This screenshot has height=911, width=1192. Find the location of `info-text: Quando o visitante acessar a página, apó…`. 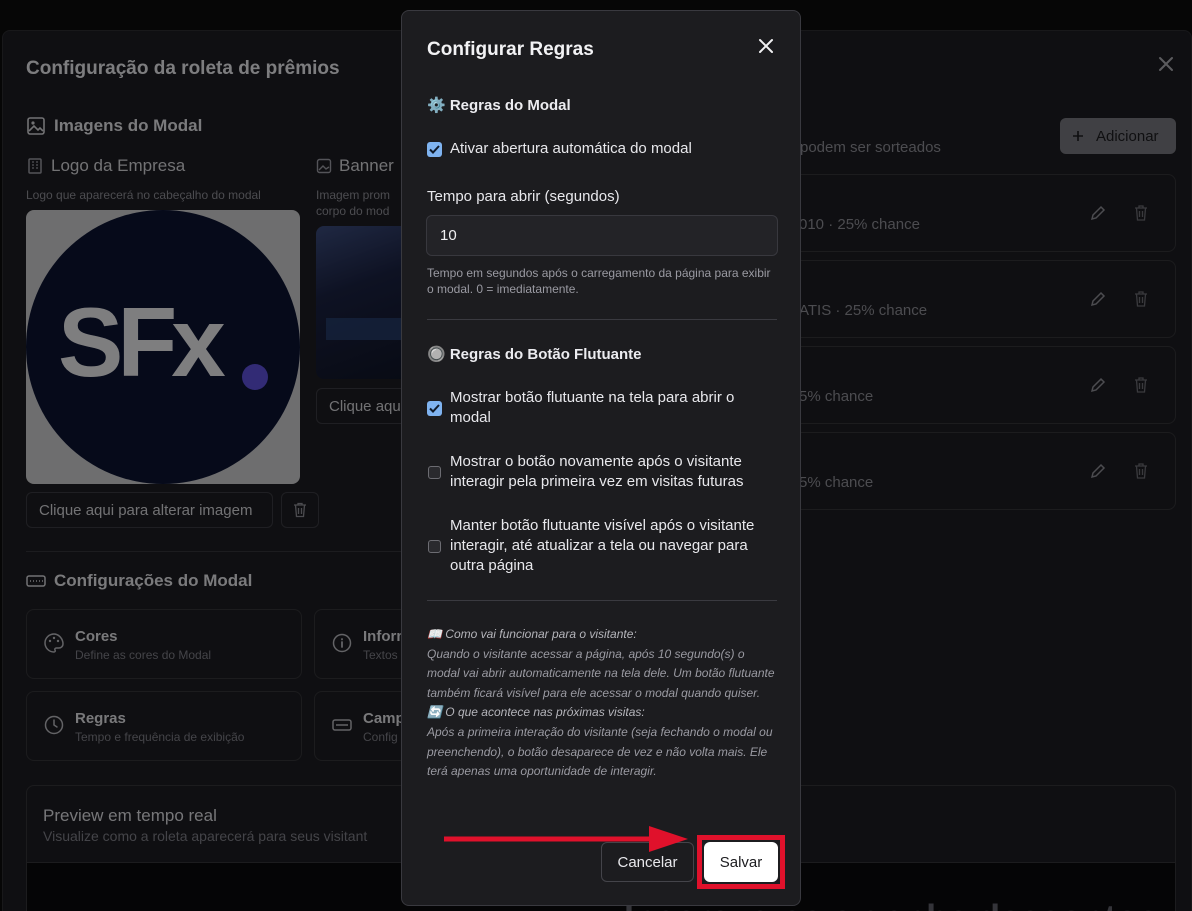

info-text: Quando o visitante acessar a página, apó… is located at coordinates (601, 673).